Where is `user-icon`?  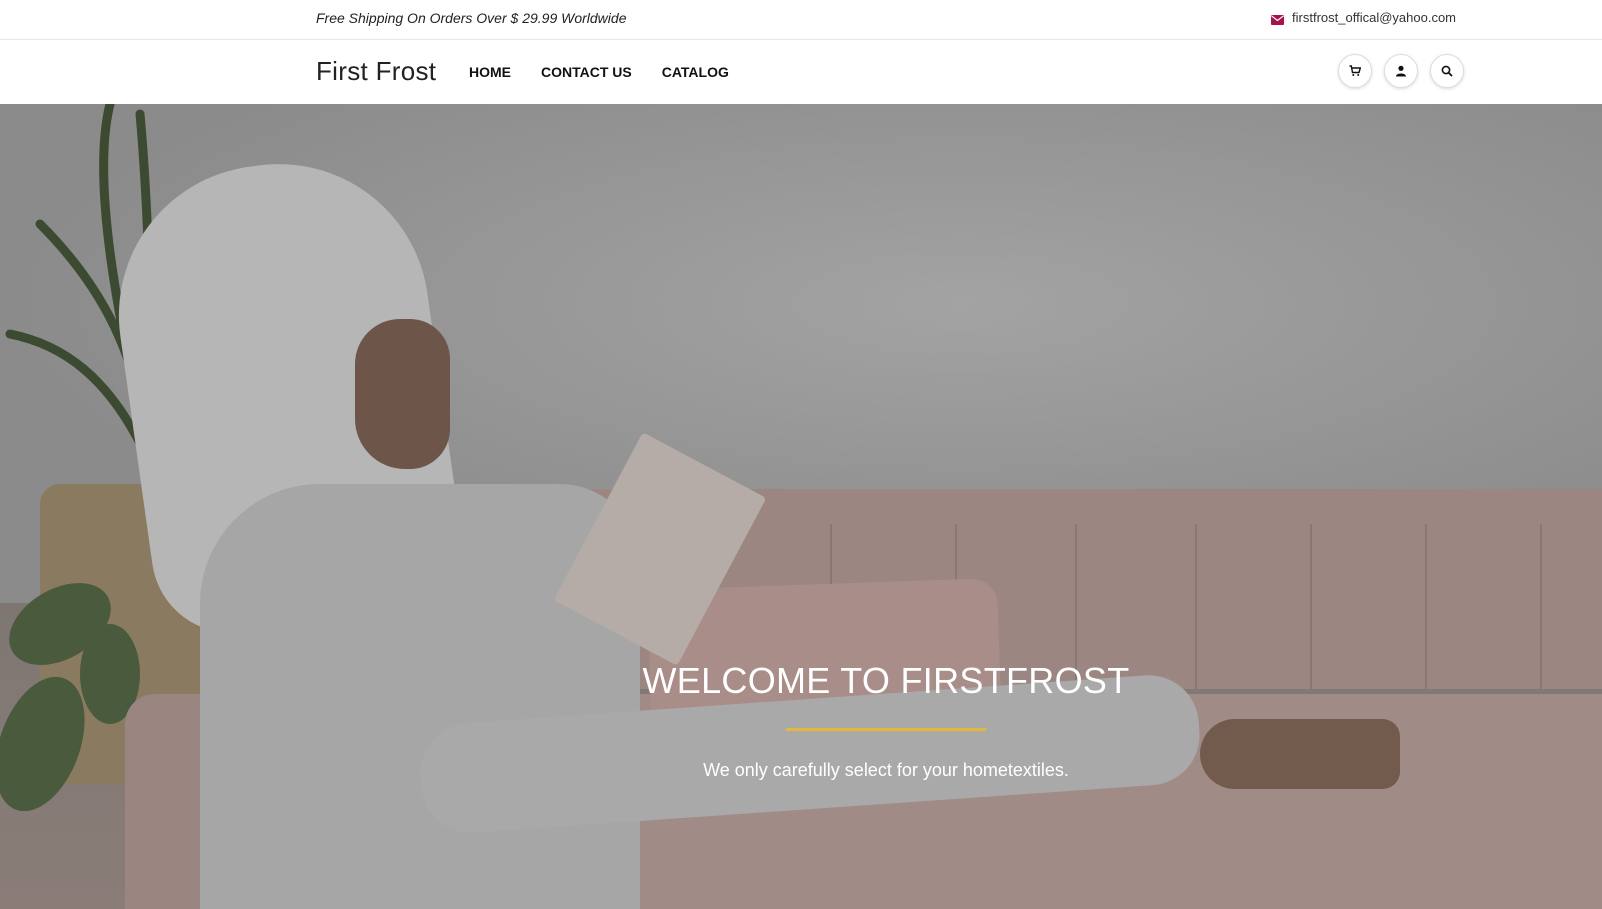 user-icon is located at coordinates (1401, 71).